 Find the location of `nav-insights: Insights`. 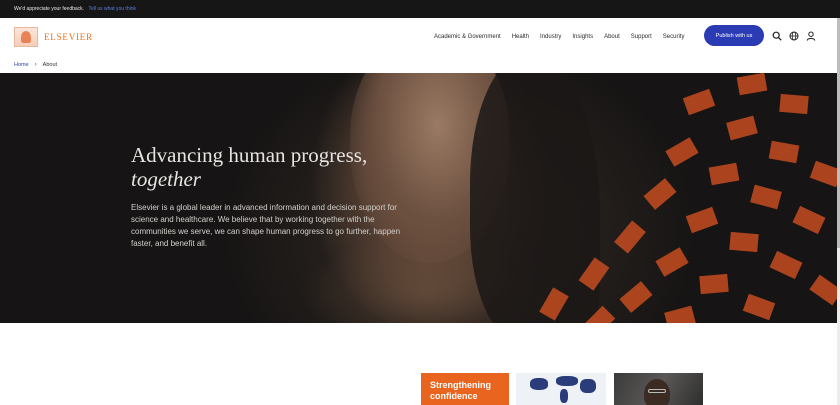

nav-insights: Insights is located at coordinates (582, 37).